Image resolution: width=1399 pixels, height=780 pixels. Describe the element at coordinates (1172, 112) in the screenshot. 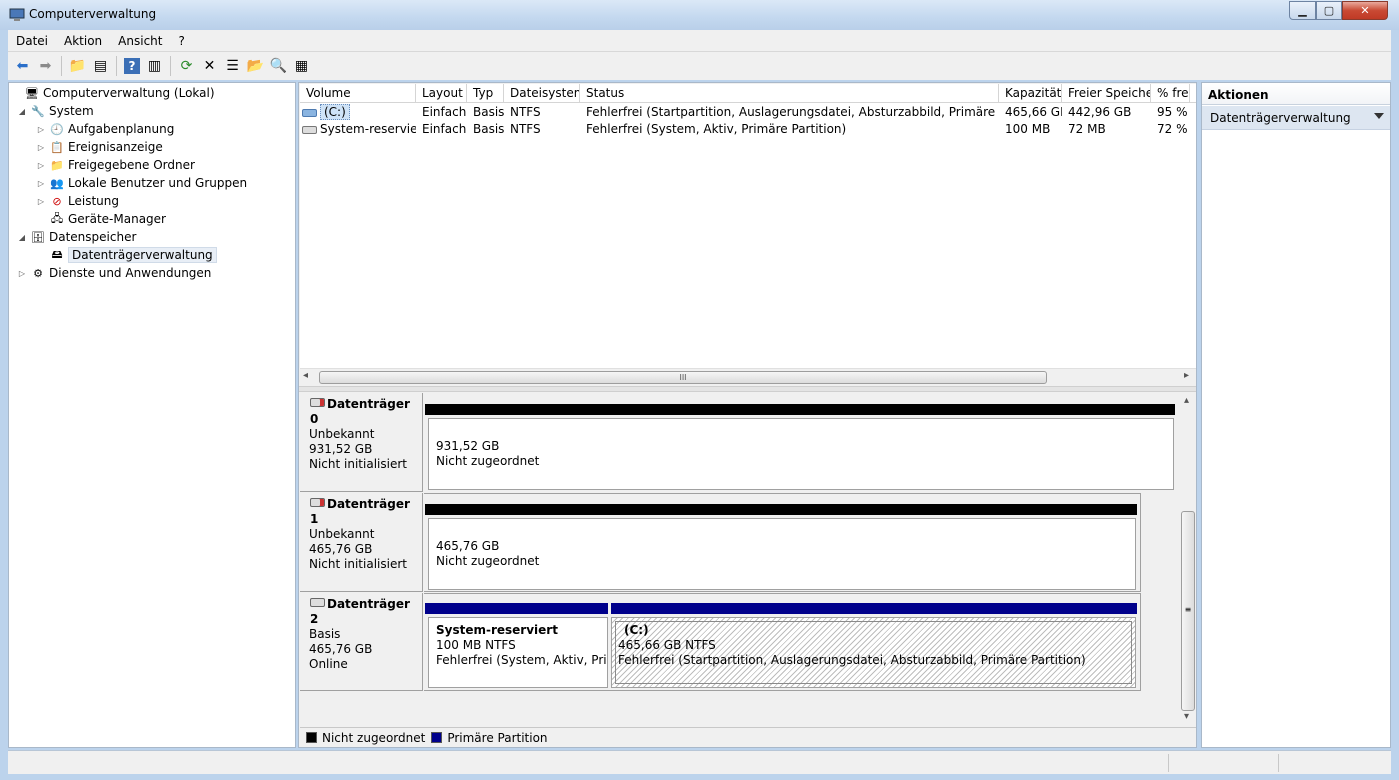

I see `prozent-frei-cell: 95 %` at that location.